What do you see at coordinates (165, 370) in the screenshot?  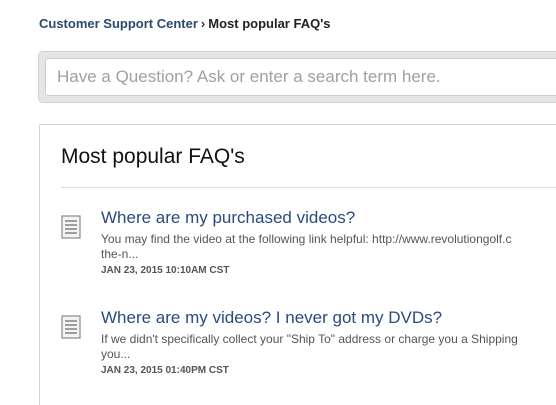 I see `faq-date: JAN 23, 2015 01:40PM CST` at bounding box center [165, 370].